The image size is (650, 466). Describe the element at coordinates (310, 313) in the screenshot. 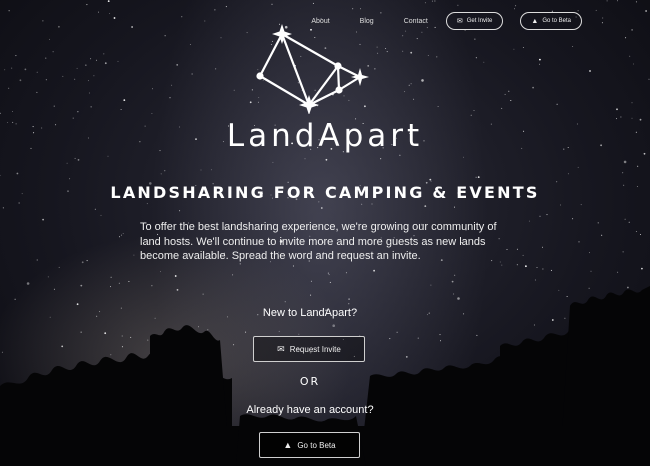

I see `new-user-prompt: New to LandApart?` at that location.